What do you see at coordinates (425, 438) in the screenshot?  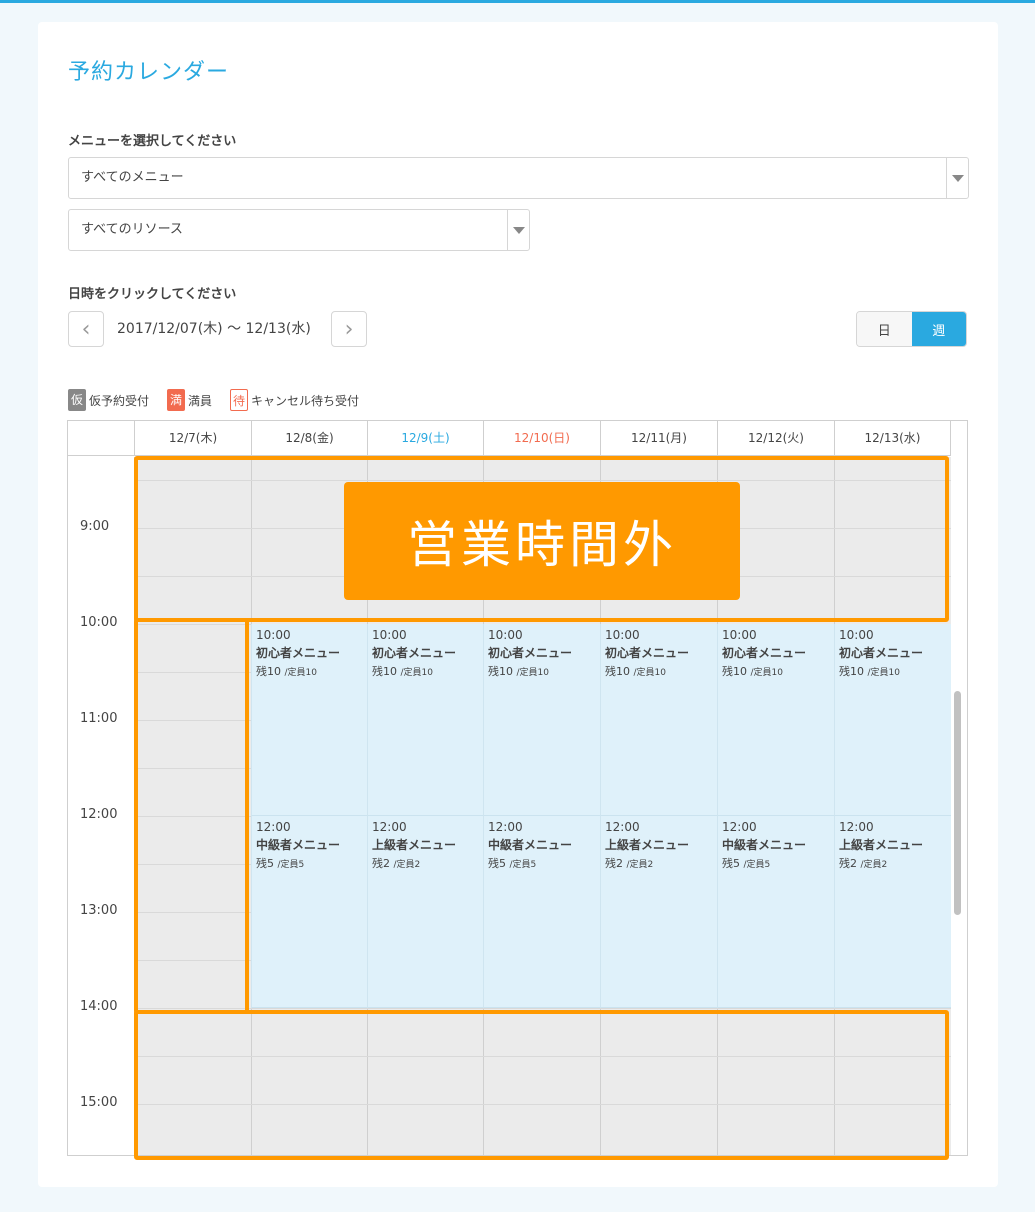 I see `day-header: 12/9(土)` at bounding box center [425, 438].